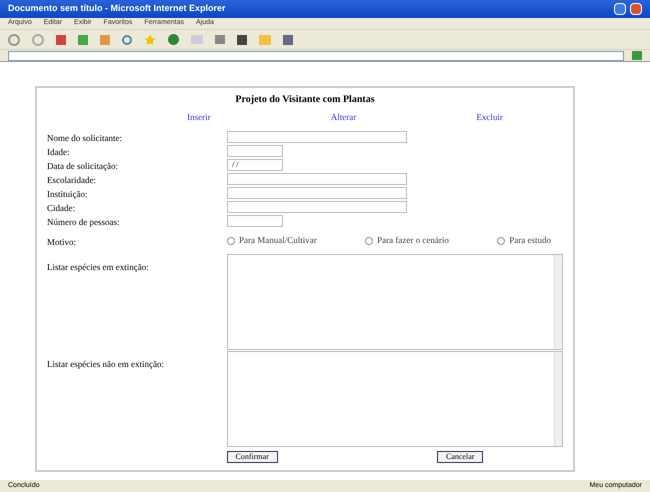 This screenshot has width=650, height=492. What do you see at coordinates (83, 222) in the screenshot?
I see `field-label: Número de pessoas:` at bounding box center [83, 222].